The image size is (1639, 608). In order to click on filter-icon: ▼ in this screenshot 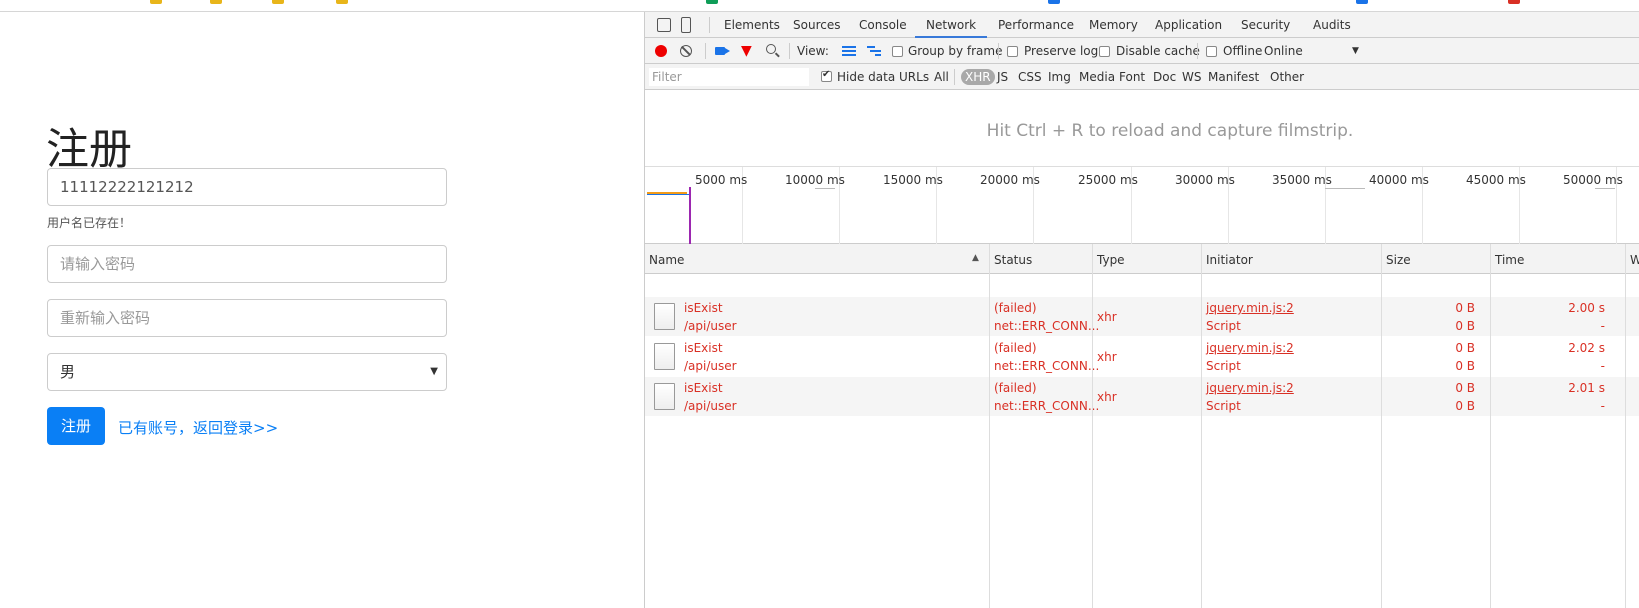, I will do `click(746, 51)`.